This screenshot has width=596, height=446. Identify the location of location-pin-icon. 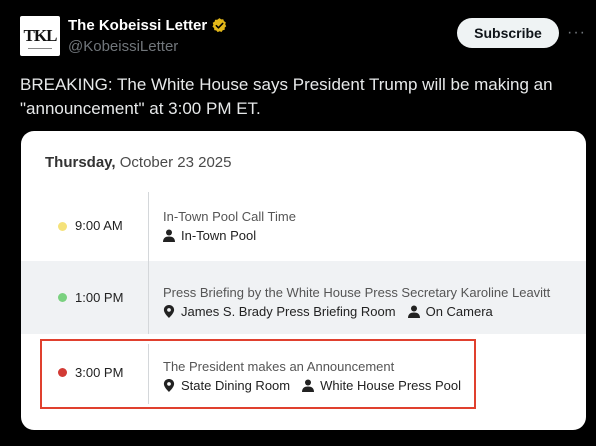
(169, 311).